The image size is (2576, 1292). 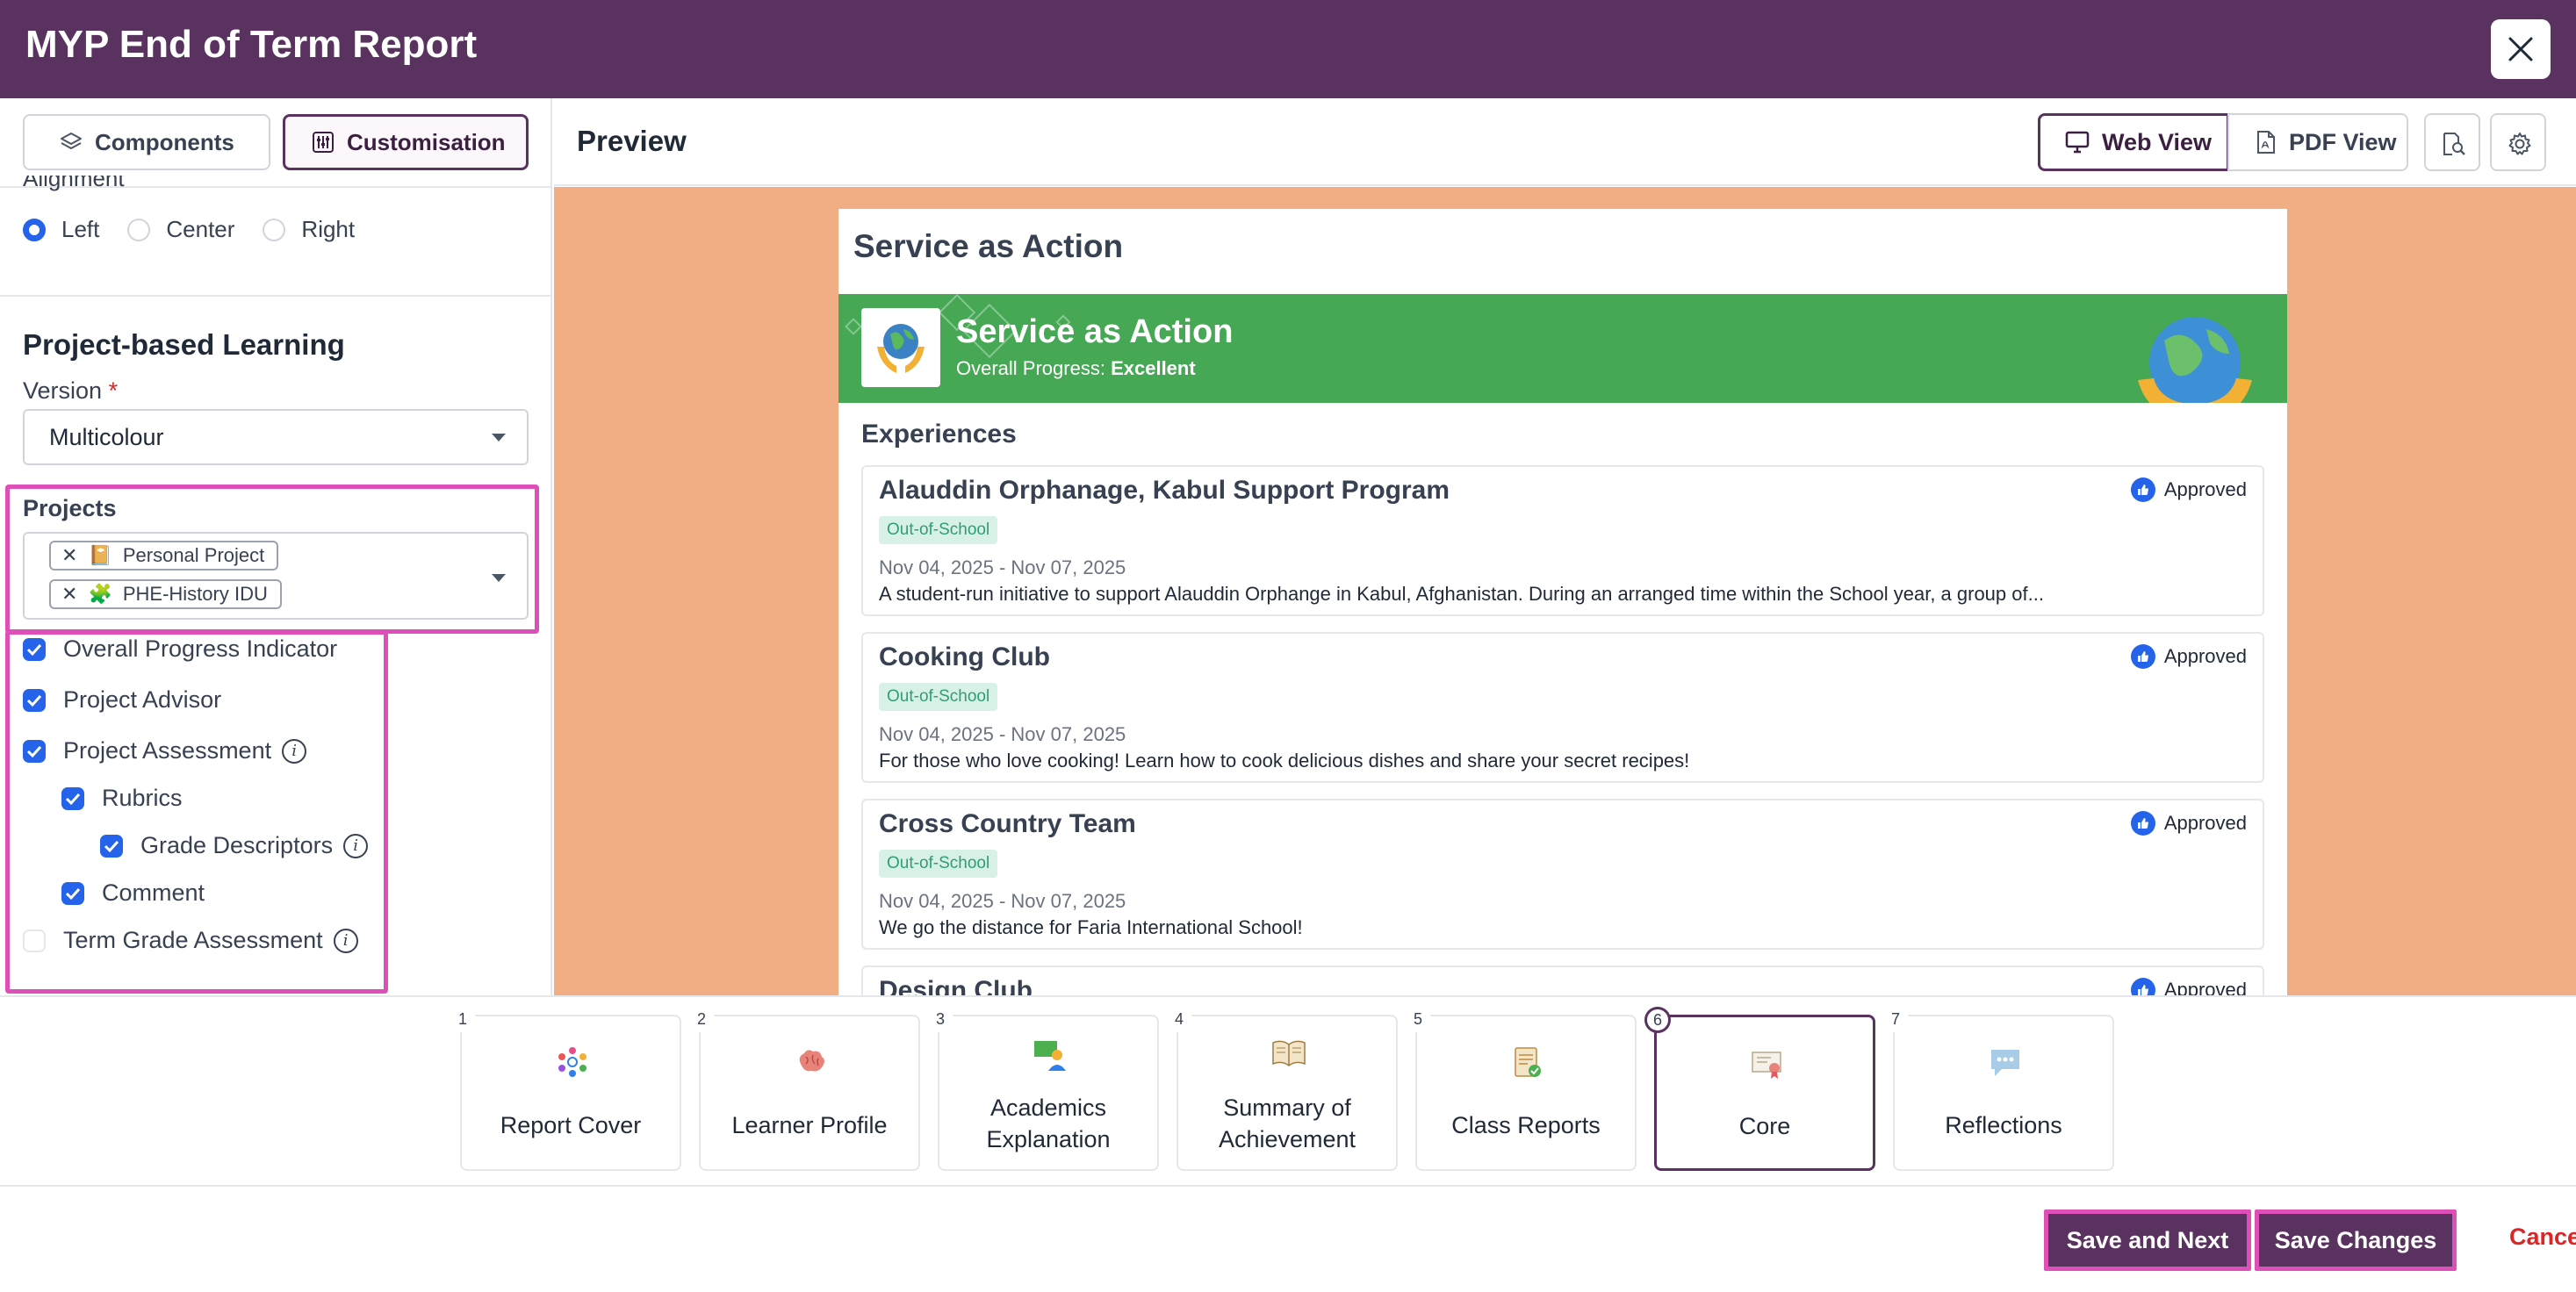 What do you see at coordinates (275, 296) in the screenshot?
I see `section-divider` at bounding box center [275, 296].